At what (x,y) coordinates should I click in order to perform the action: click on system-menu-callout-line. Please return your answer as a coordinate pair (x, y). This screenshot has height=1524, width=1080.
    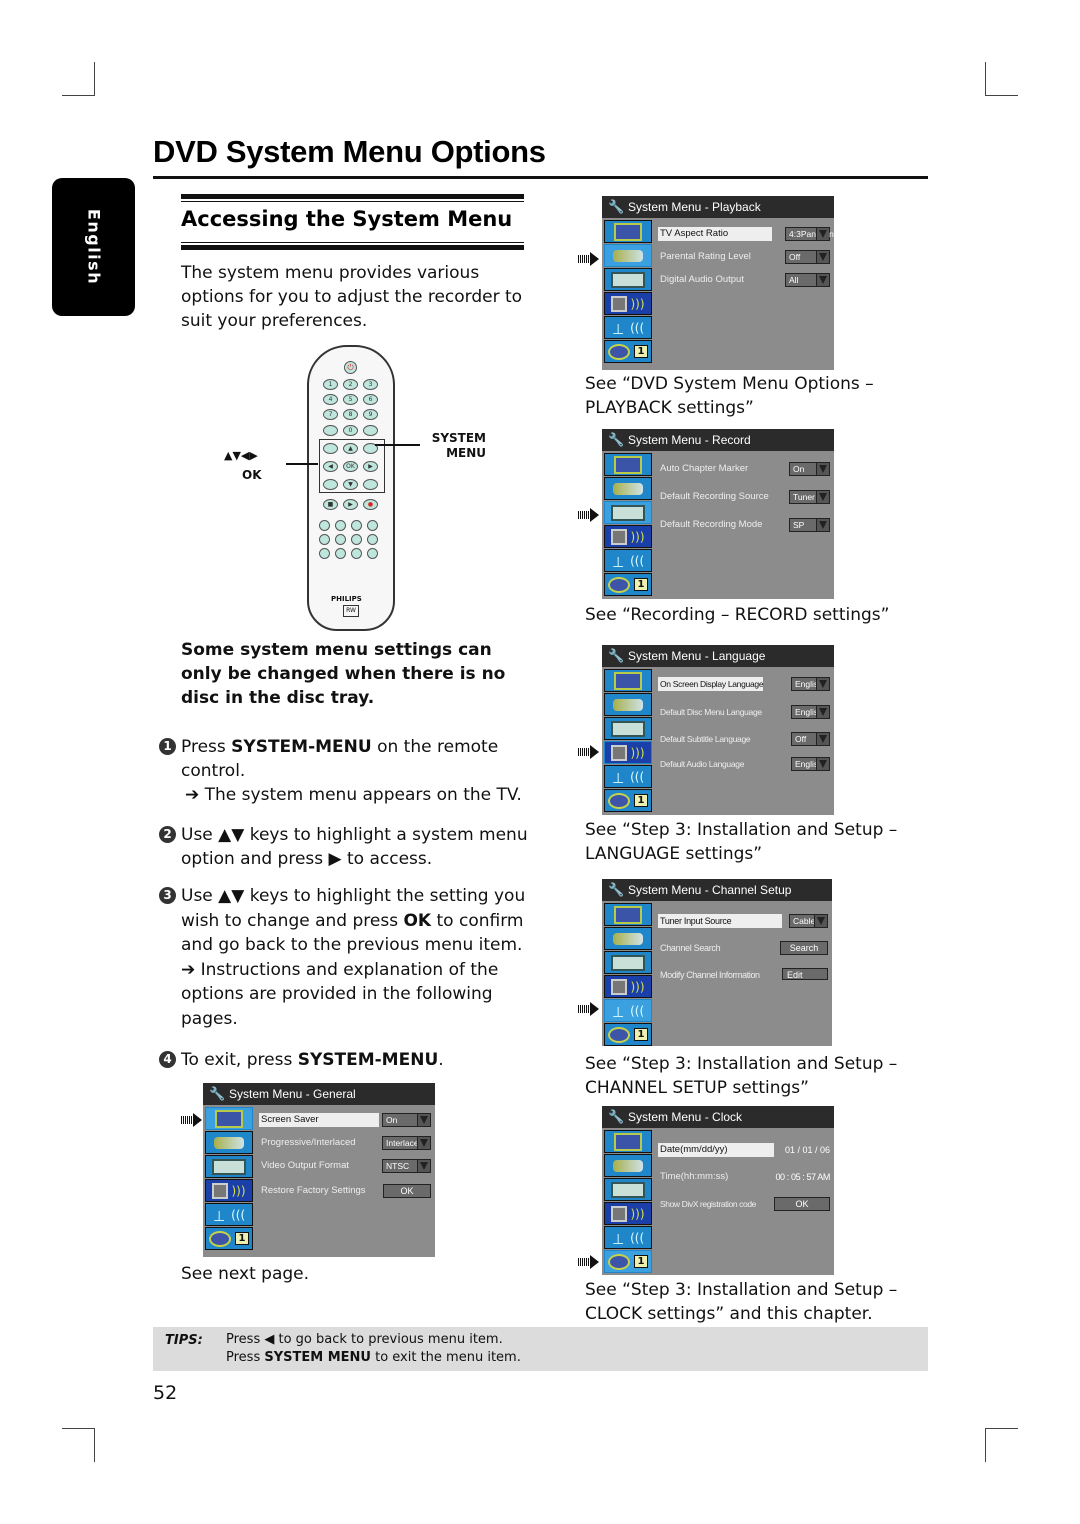
    Looking at the image, I should click on (397, 445).